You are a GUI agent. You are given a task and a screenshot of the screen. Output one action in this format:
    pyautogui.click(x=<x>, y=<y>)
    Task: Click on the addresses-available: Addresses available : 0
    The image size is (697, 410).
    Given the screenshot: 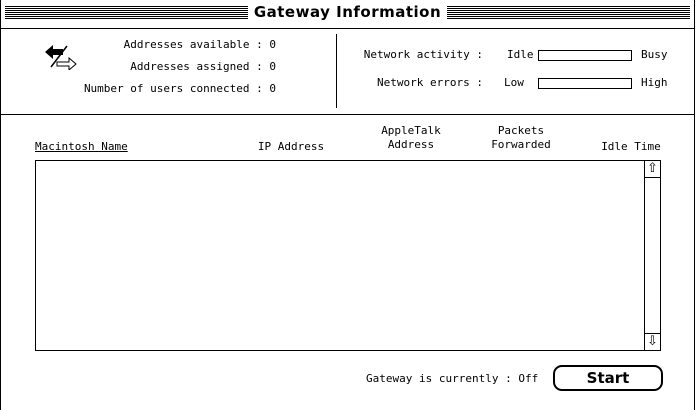 What is the action you would take?
    pyautogui.click(x=199, y=44)
    